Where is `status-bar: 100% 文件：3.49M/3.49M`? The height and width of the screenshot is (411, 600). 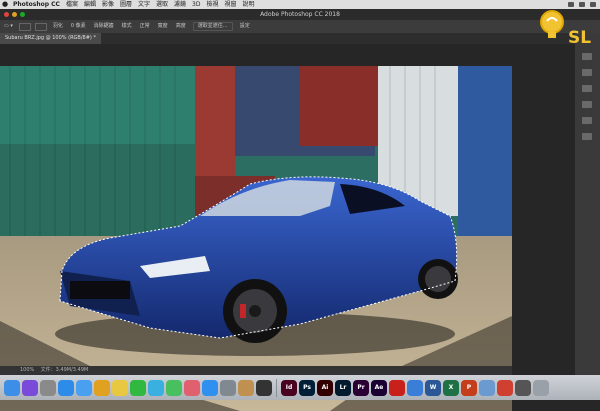 status-bar: 100% 文件：3.49M/3.49M is located at coordinates (256, 370).